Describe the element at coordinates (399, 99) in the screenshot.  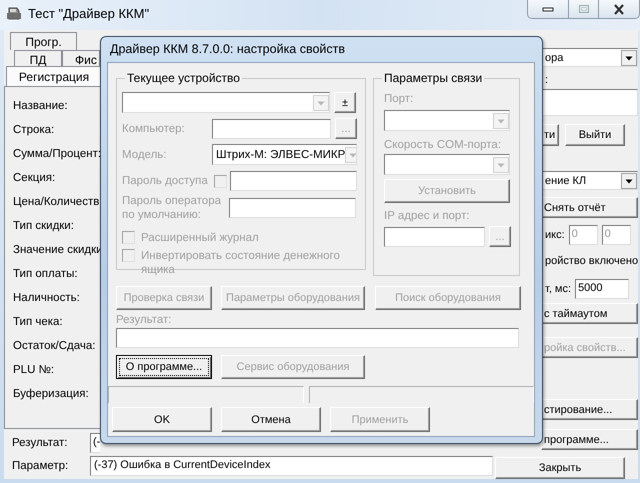
I see `label: Порт:` at that location.